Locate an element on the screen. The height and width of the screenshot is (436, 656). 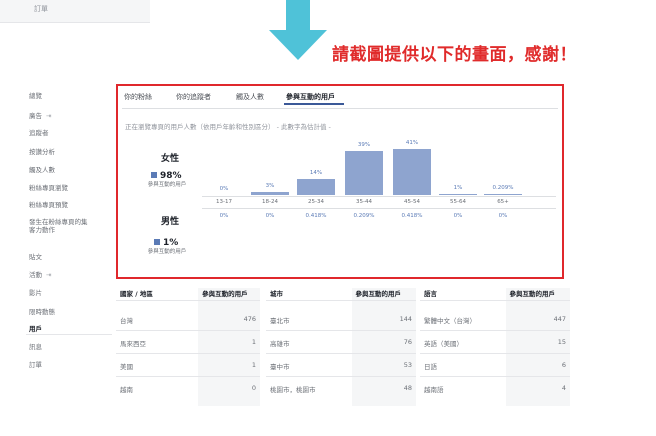
age-tick-label: 25-34 is located at coordinates (316, 202).